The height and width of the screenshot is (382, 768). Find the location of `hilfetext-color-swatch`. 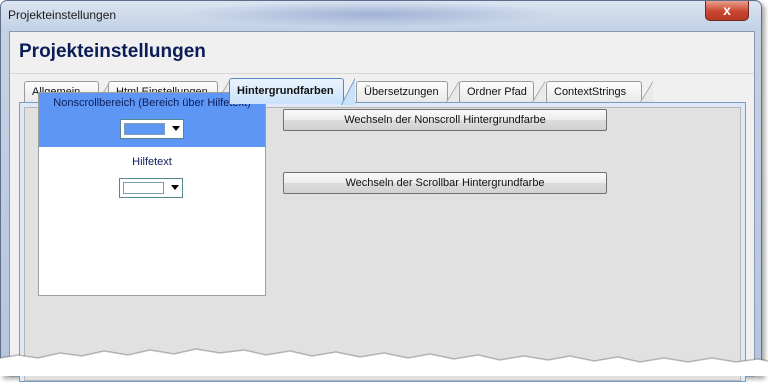

hilfetext-color-swatch is located at coordinates (143, 188).